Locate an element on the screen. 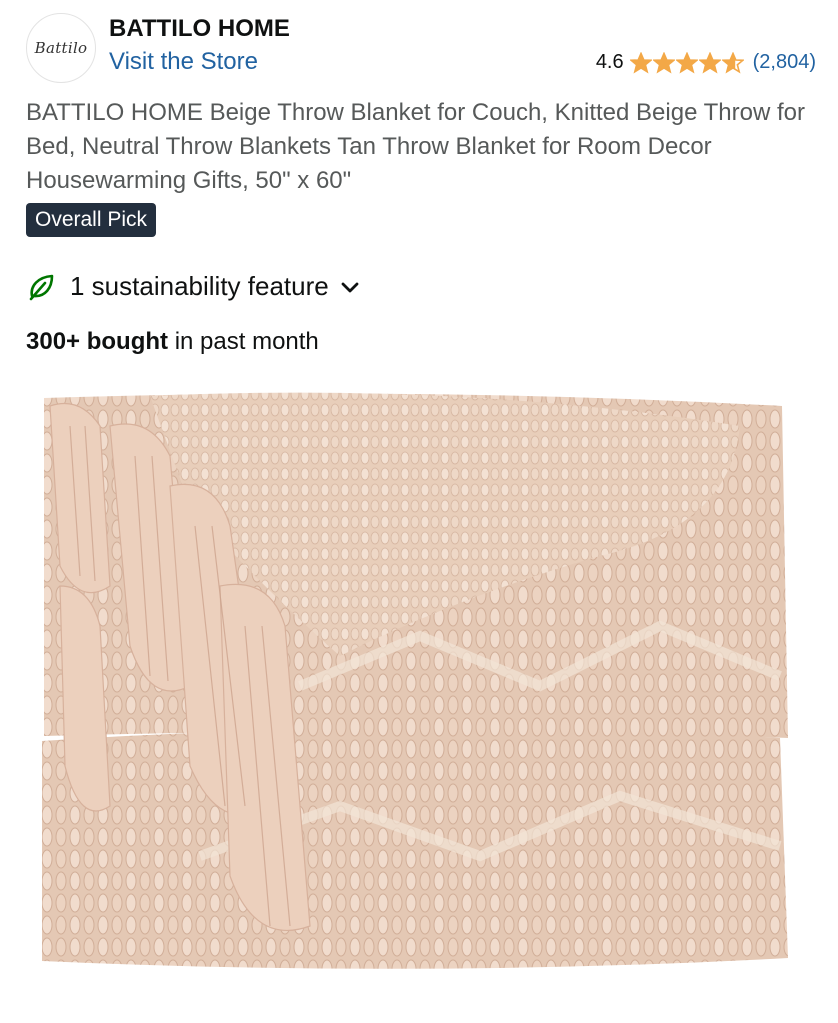 The height and width of the screenshot is (1023, 838). rating-value: 4.6 is located at coordinates (609, 62).